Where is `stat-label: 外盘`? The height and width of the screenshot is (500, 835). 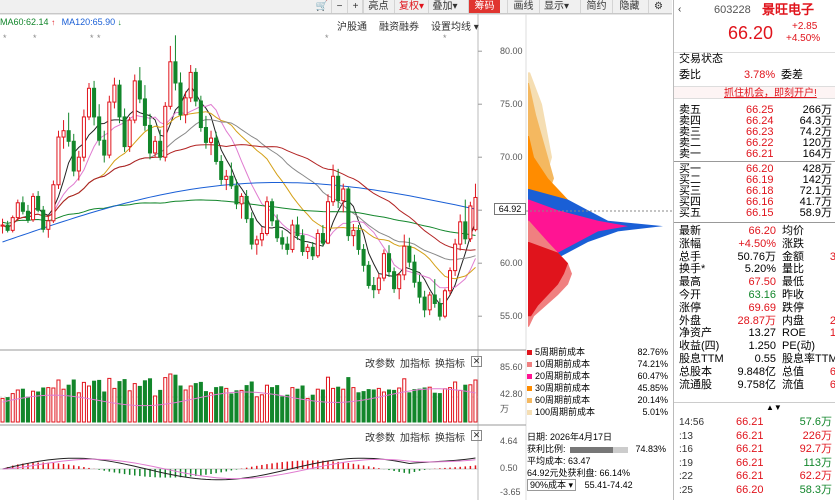 stat-label: 外盘 is located at coordinates (690, 320).